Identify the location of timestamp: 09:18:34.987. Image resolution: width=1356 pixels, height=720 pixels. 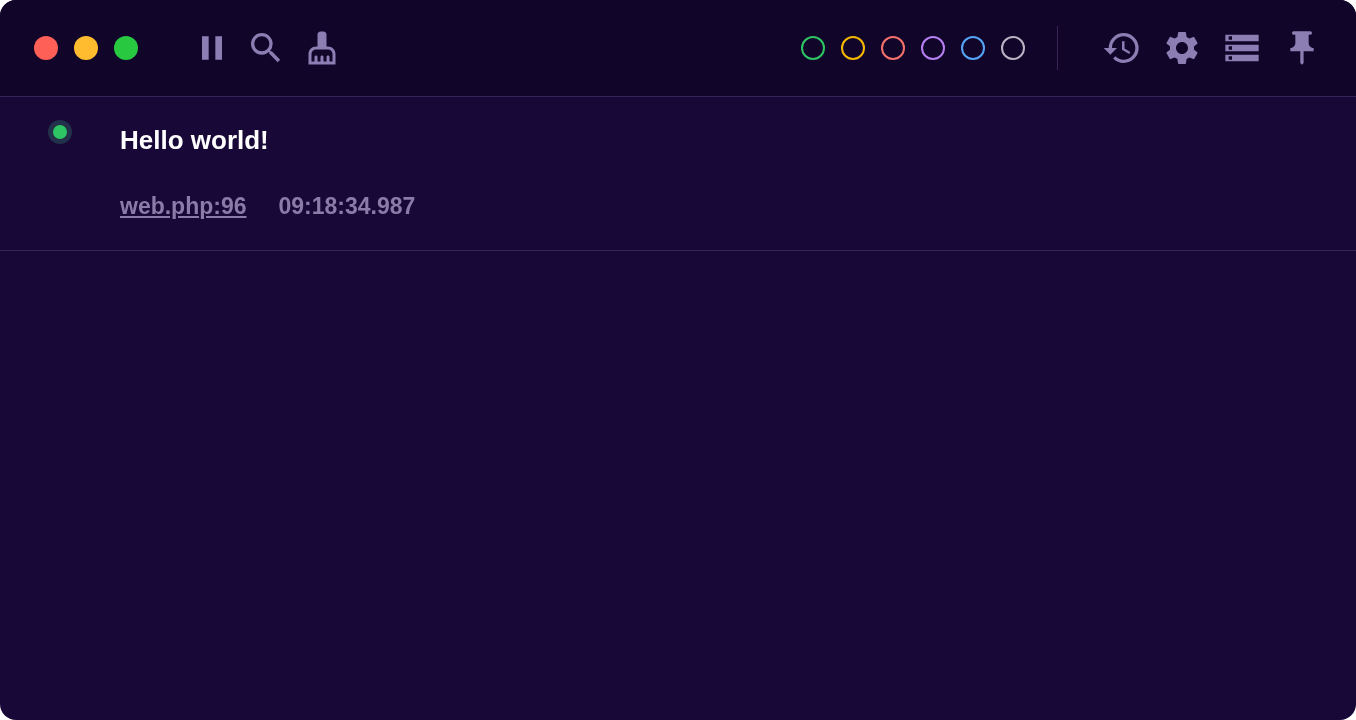
(347, 206).